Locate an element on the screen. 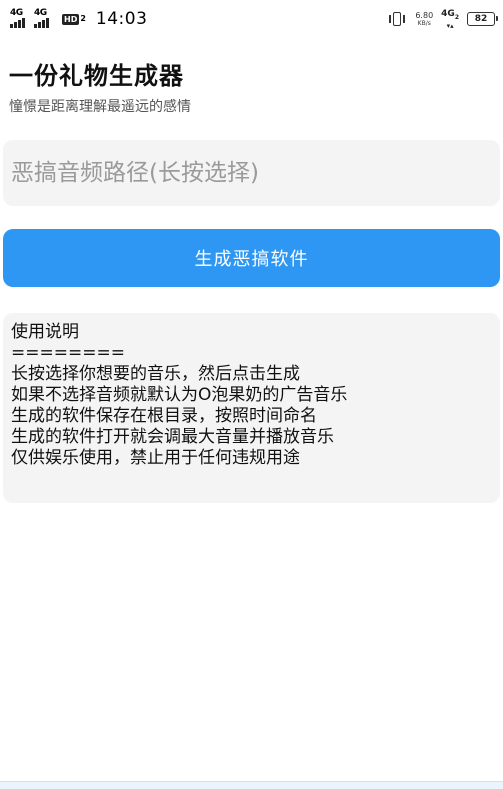 The image size is (503, 789). hd-label: HD is located at coordinates (71, 19).